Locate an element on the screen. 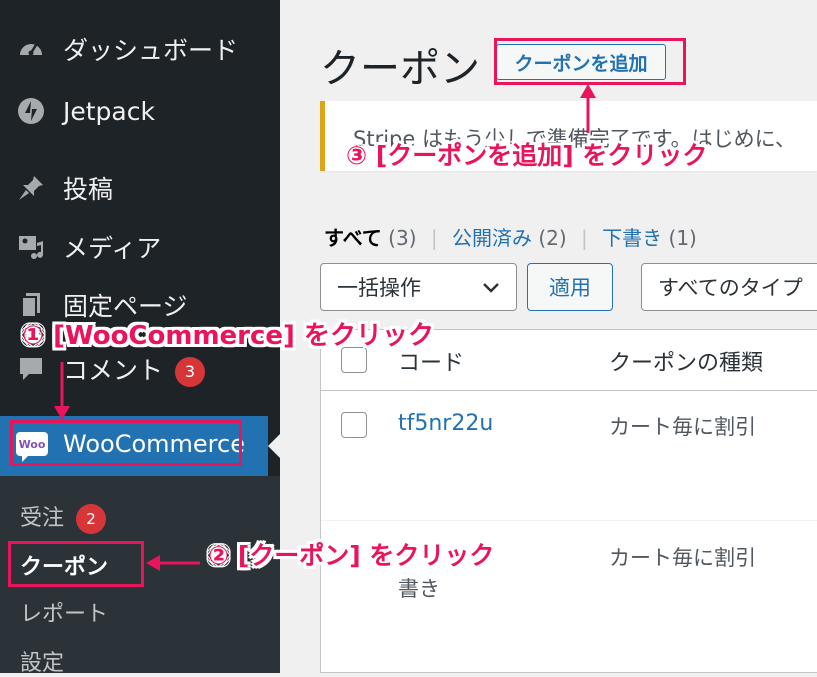 This screenshot has height=677, width=817. highlight-coupons is located at coordinates (76, 564).